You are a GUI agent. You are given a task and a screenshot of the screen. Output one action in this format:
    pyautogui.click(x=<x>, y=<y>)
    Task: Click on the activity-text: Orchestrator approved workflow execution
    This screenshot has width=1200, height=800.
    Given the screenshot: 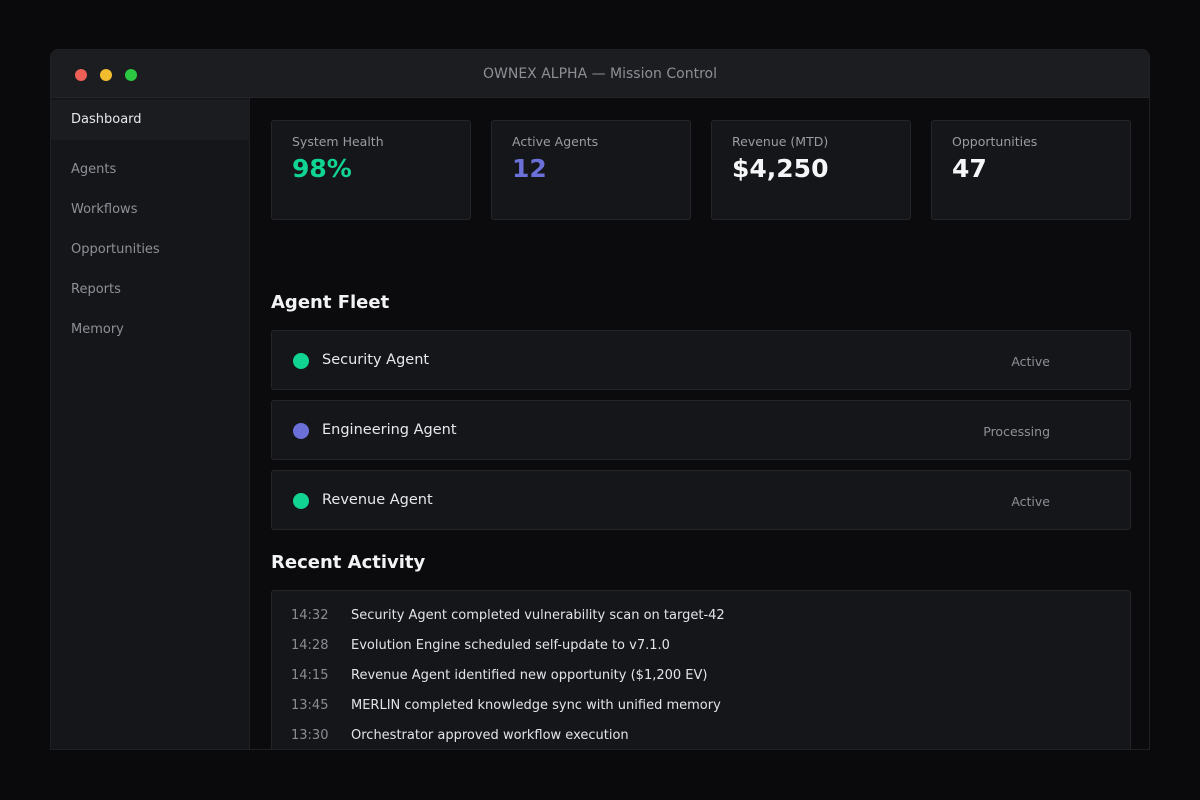 What is the action you would take?
    pyautogui.click(x=490, y=735)
    